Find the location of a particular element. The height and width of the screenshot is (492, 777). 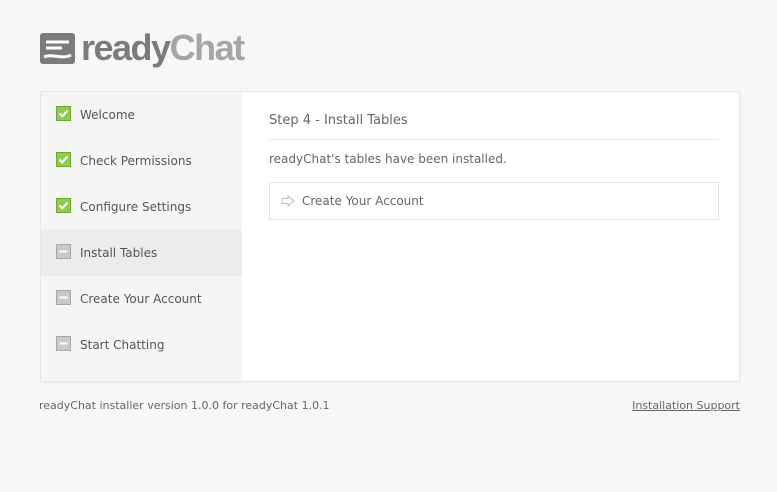

step-create-account: Create Your Account is located at coordinates (141, 299).